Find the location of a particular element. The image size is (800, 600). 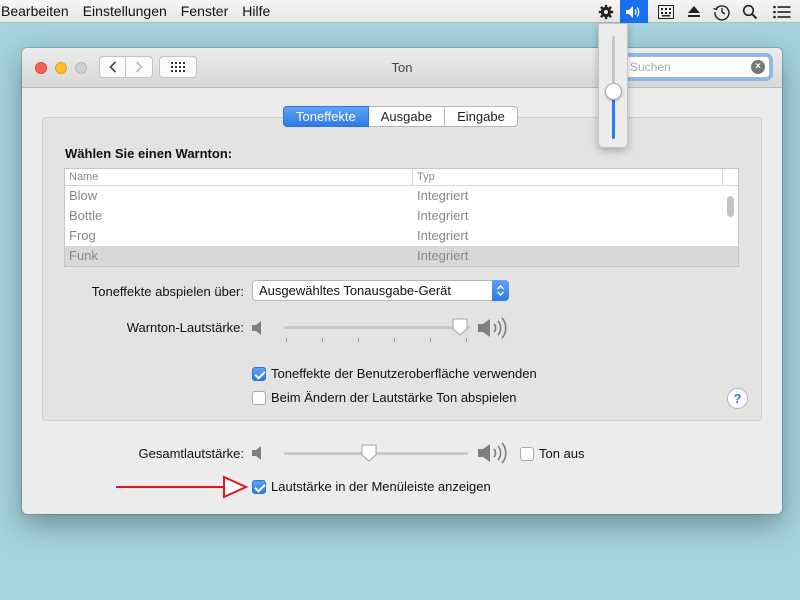

table-row: Frog Integriert is located at coordinates (401, 236).